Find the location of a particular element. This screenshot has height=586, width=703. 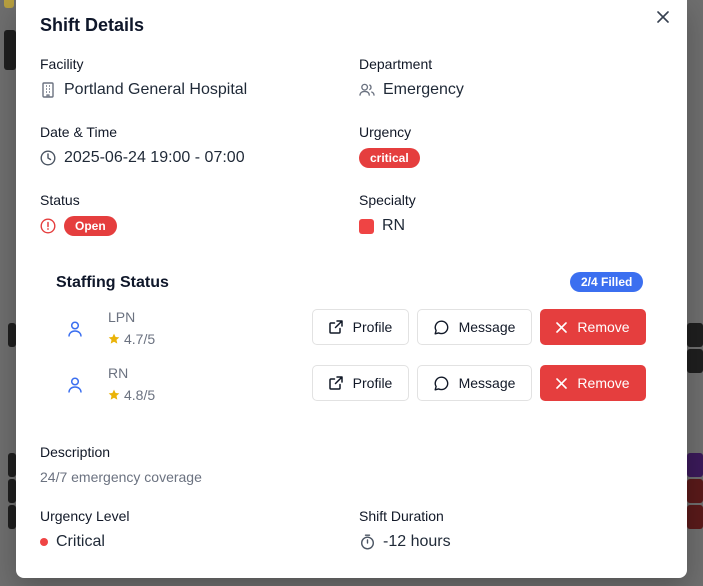

staff-rating: 4.8/5 is located at coordinates (131, 395).